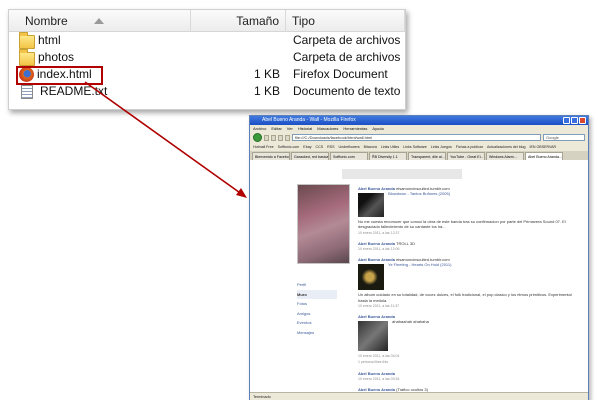 This screenshot has height=400, width=600. I want to click on bookmark-item: Actualizaciones del blog, so click(506, 147).